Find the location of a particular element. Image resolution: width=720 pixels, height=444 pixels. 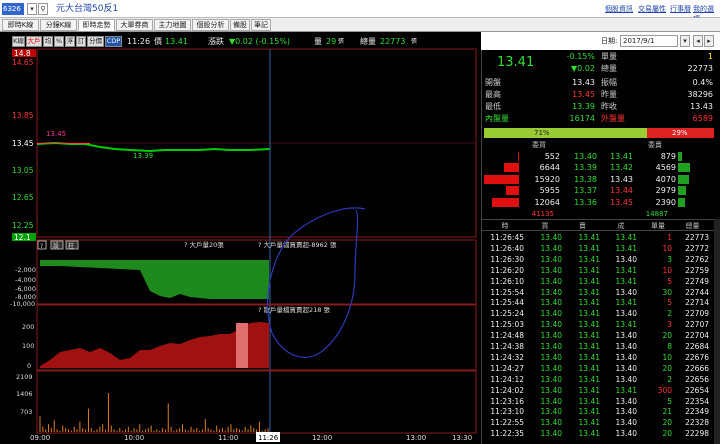

unit-vol-label: 單量 is located at coordinates (609, 56).